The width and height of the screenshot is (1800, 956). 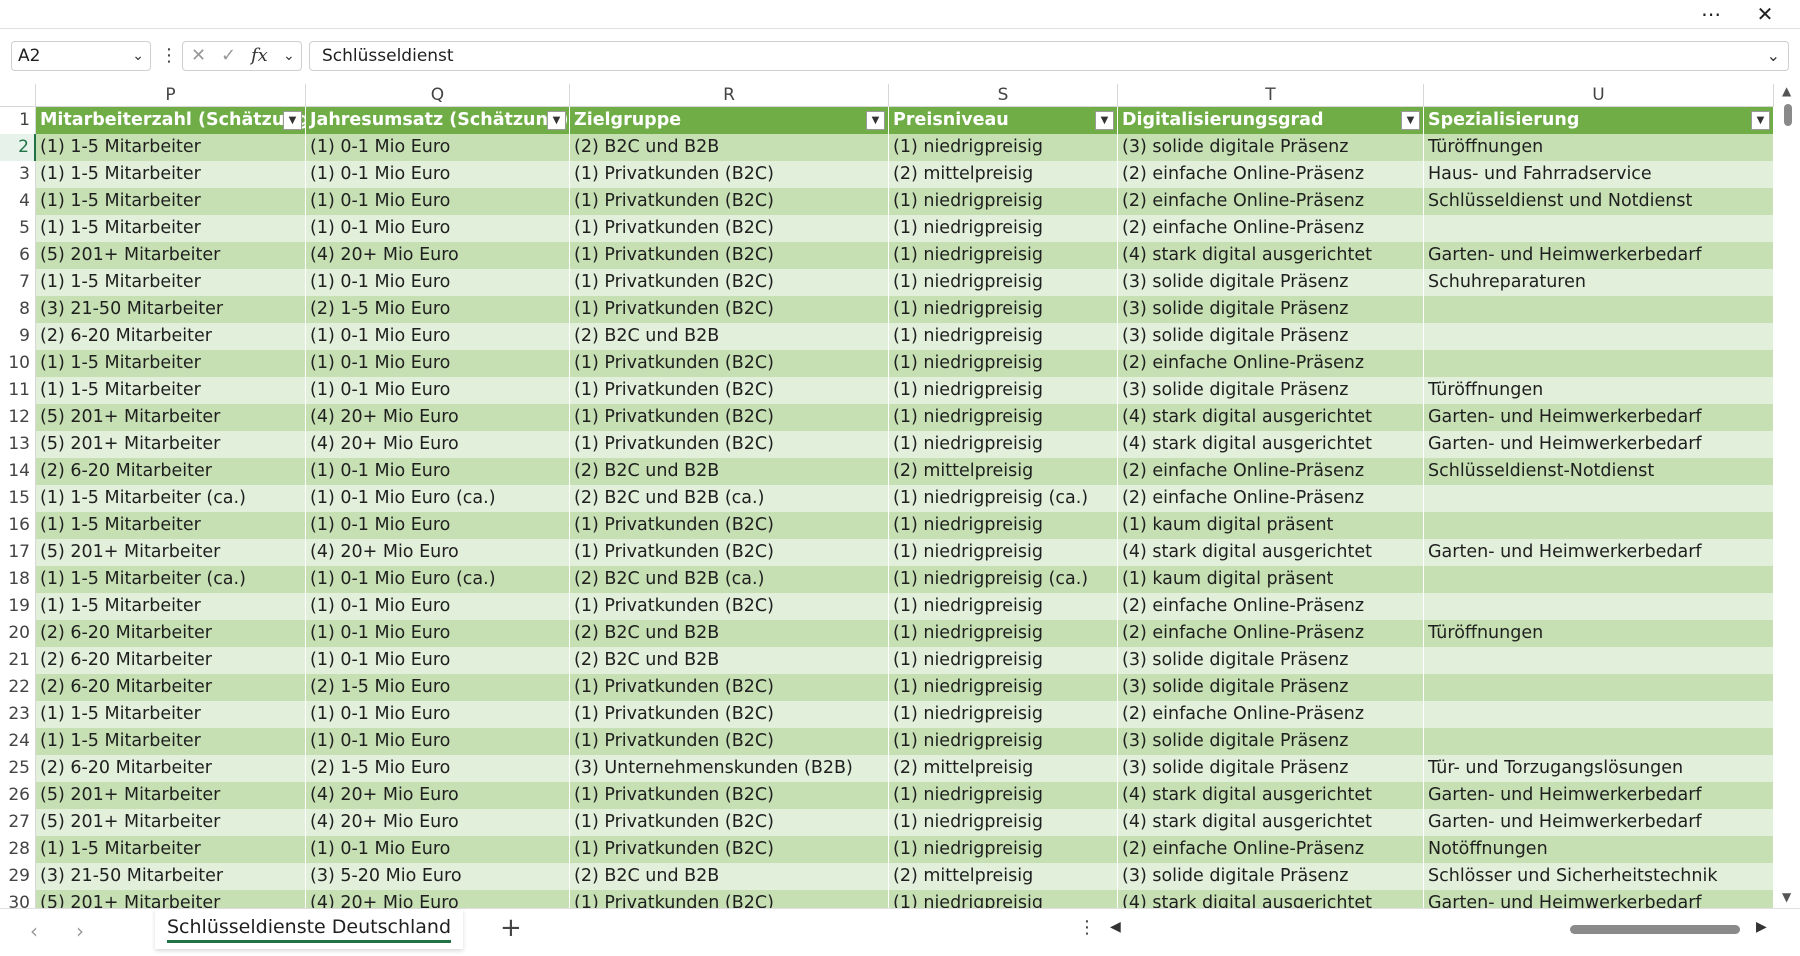 I want to click on chevron-down-icon: ⌄, so click(x=289, y=56).